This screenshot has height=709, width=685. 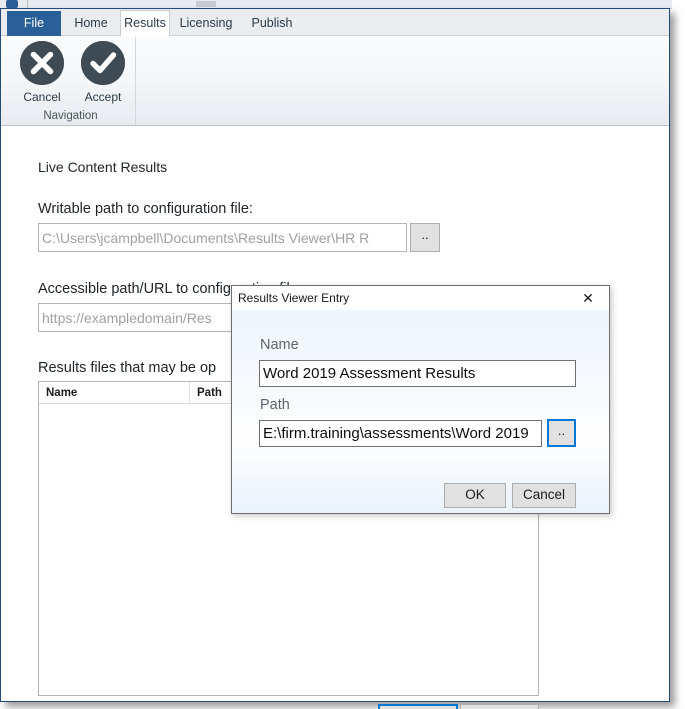 I want to click on remove-button: Remove, so click(x=499, y=706).